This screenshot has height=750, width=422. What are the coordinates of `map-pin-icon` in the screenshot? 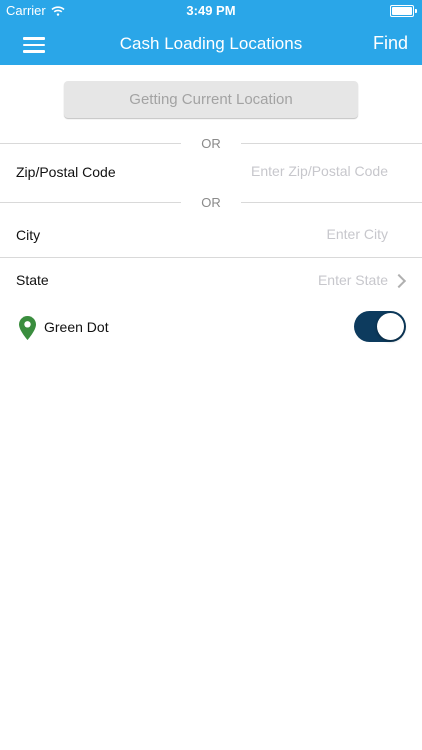 It's located at (27, 328).